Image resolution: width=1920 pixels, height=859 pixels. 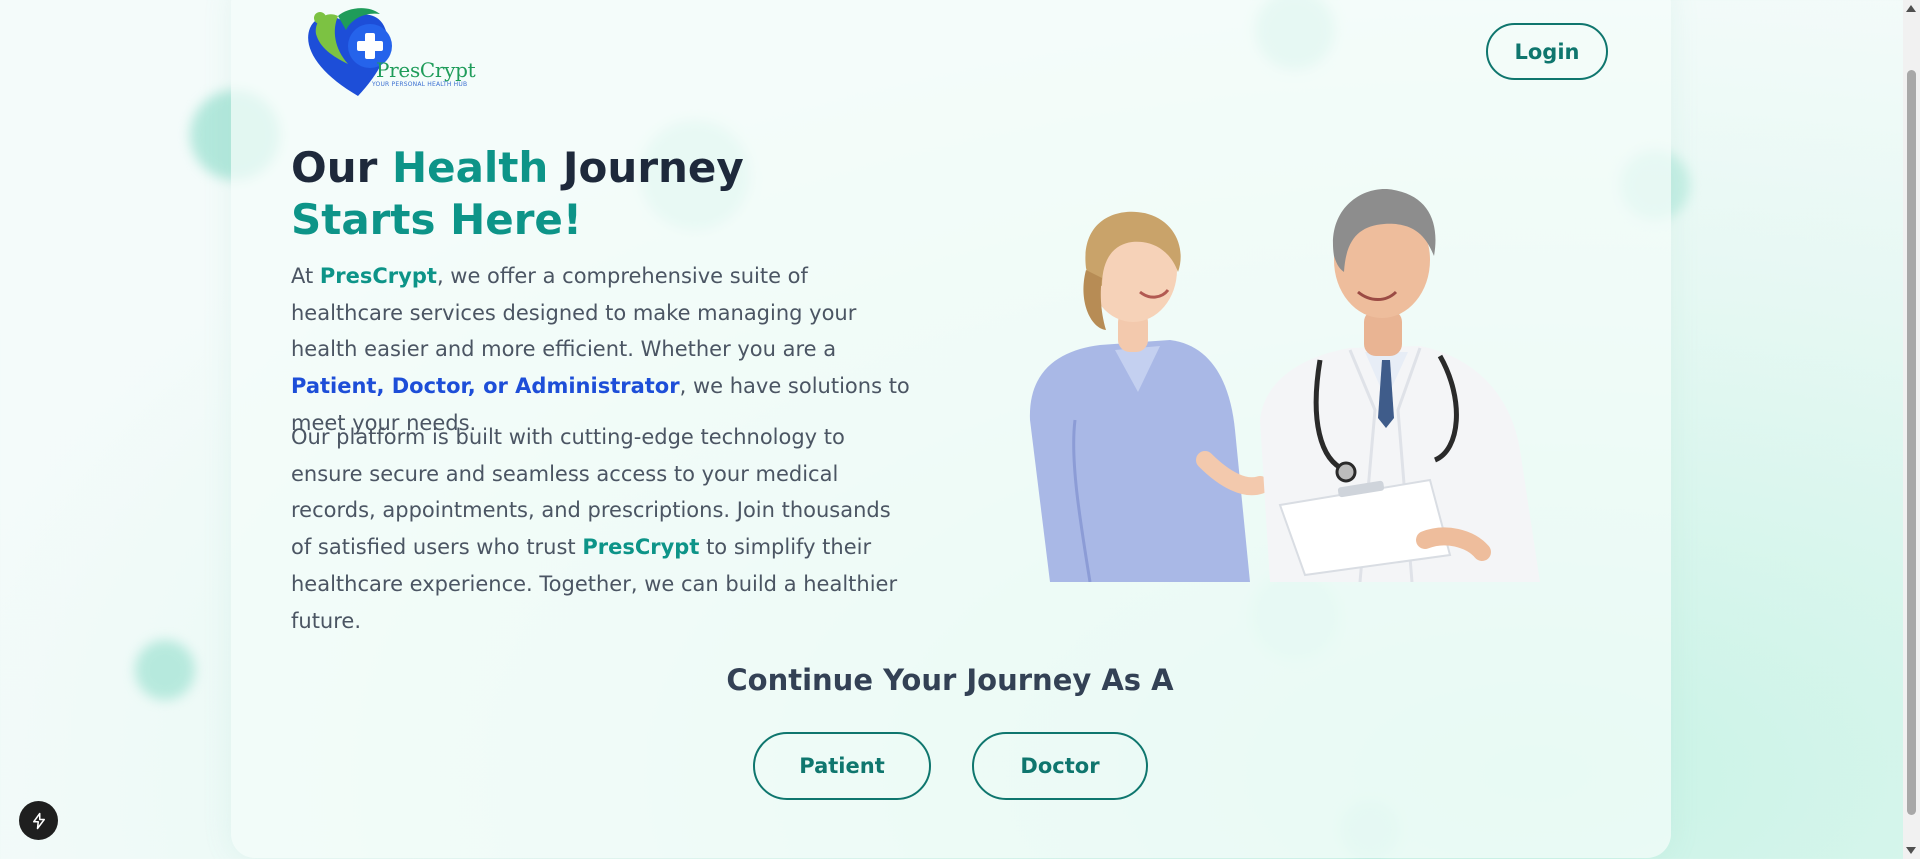 What do you see at coordinates (842, 766) in the screenshot?
I see `patient-button: Patient` at bounding box center [842, 766].